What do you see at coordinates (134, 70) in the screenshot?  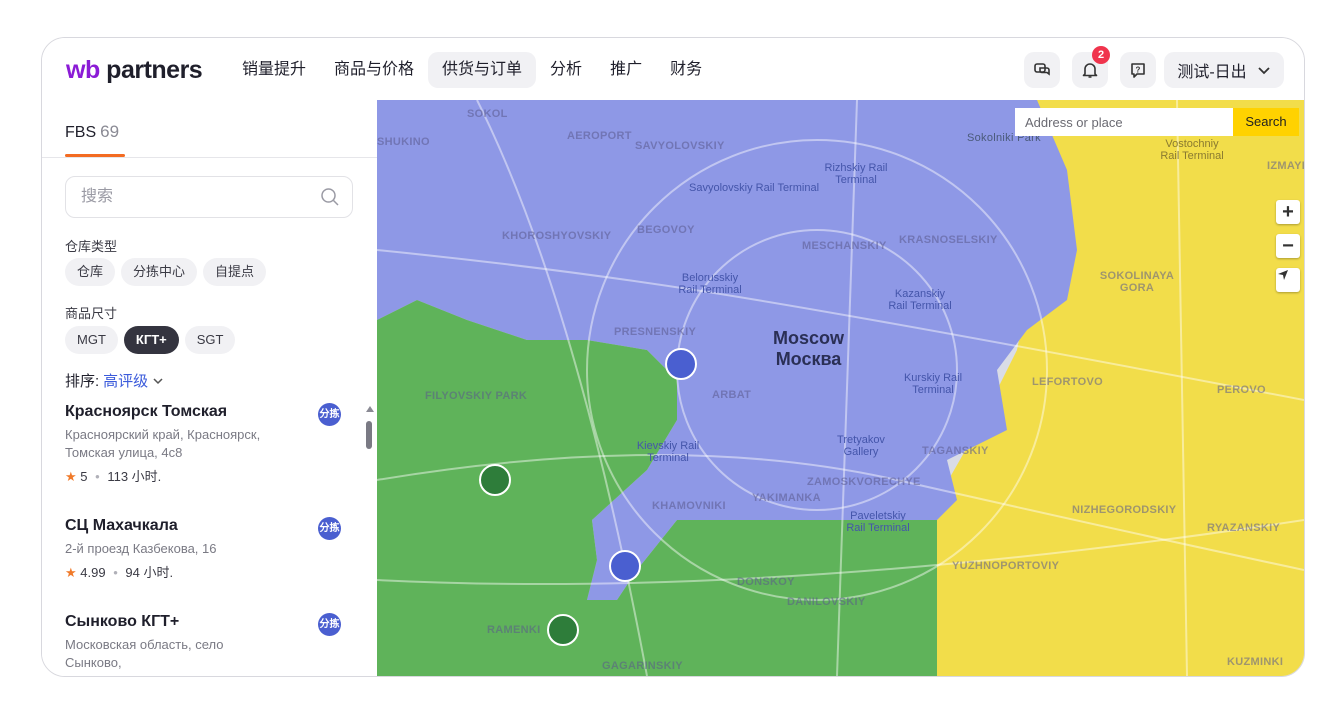 I see `wb-partners-logo: wb partners` at bounding box center [134, 70].